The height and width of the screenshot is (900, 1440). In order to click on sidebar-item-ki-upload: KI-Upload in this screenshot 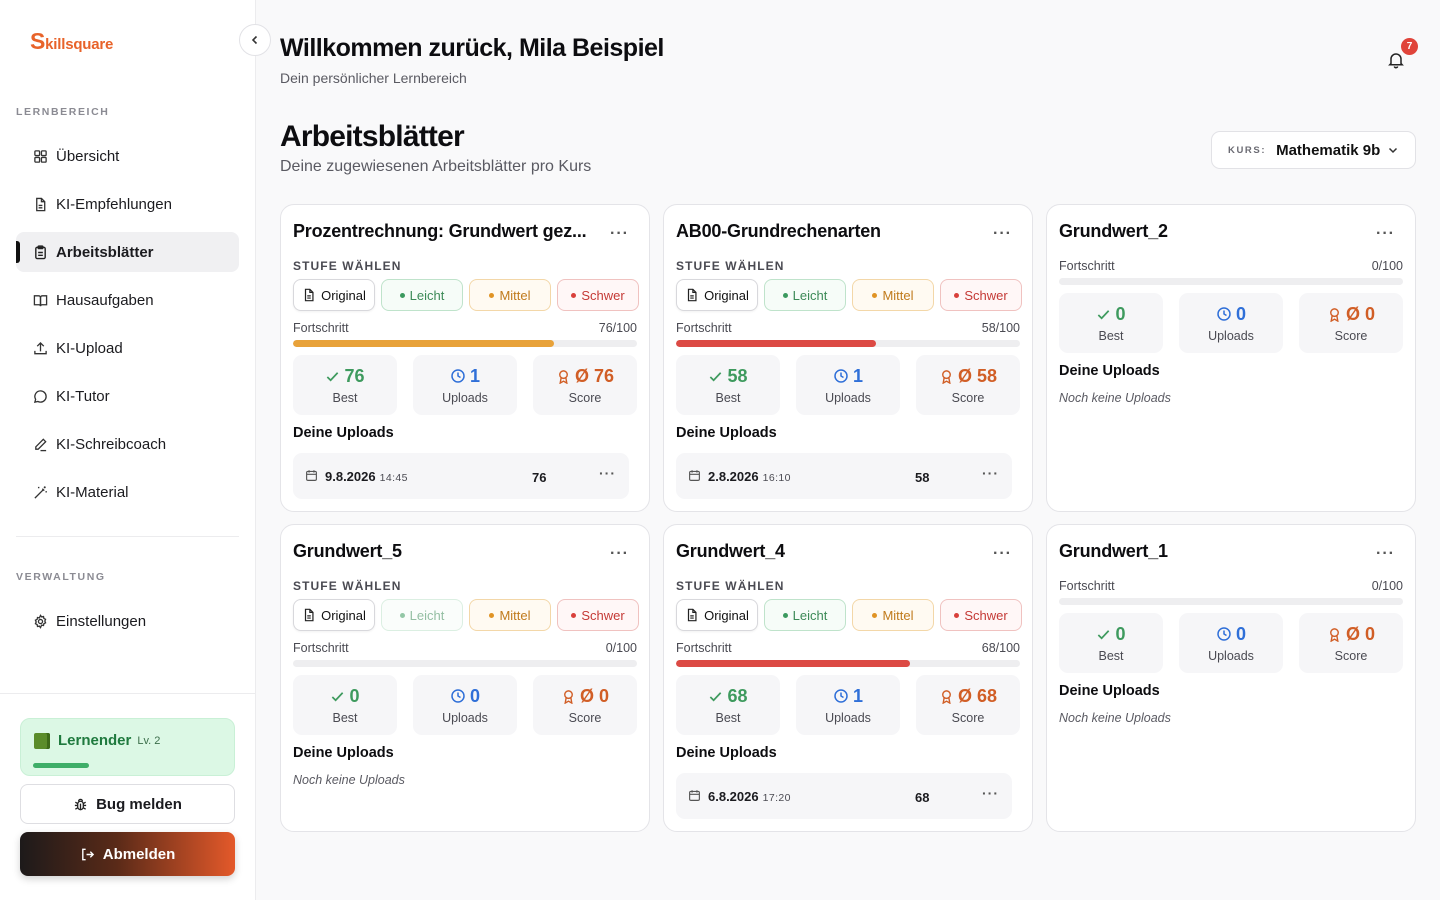, I will do `click(127, 348)`.